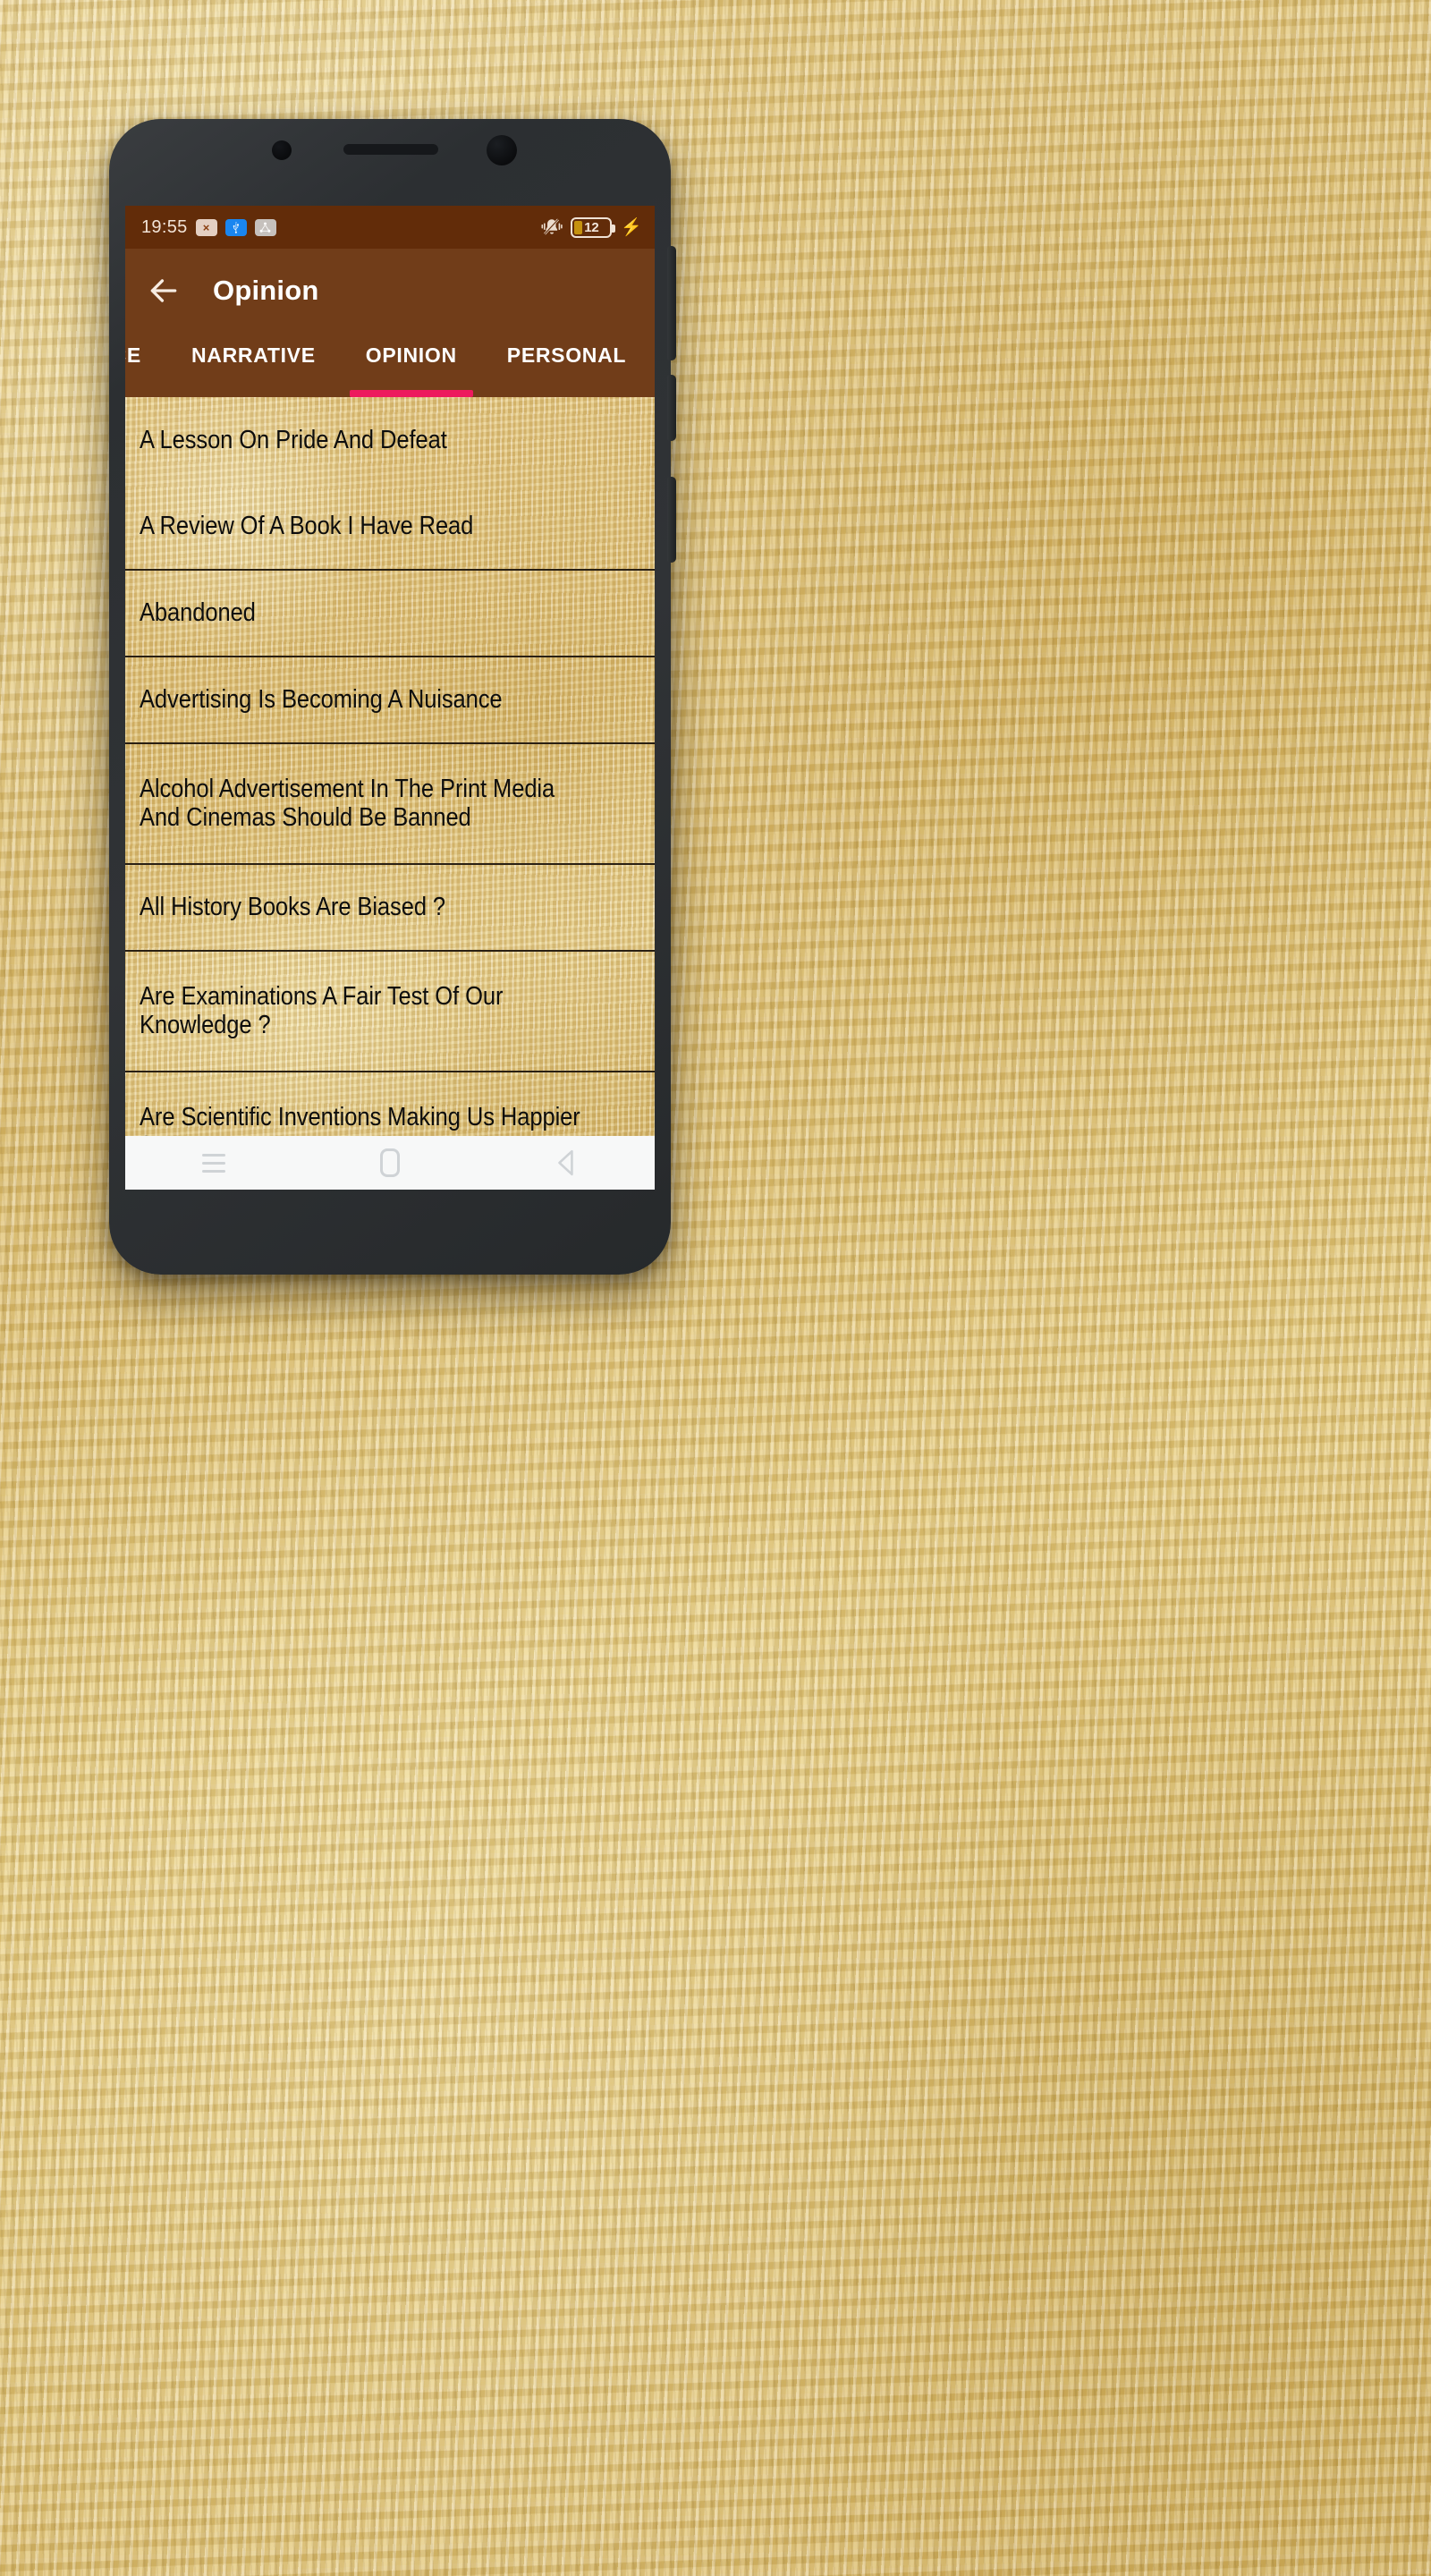 This screenshot has width=1431, height=2576. I want to click on tab-pers: PERS, so click(653, 355).